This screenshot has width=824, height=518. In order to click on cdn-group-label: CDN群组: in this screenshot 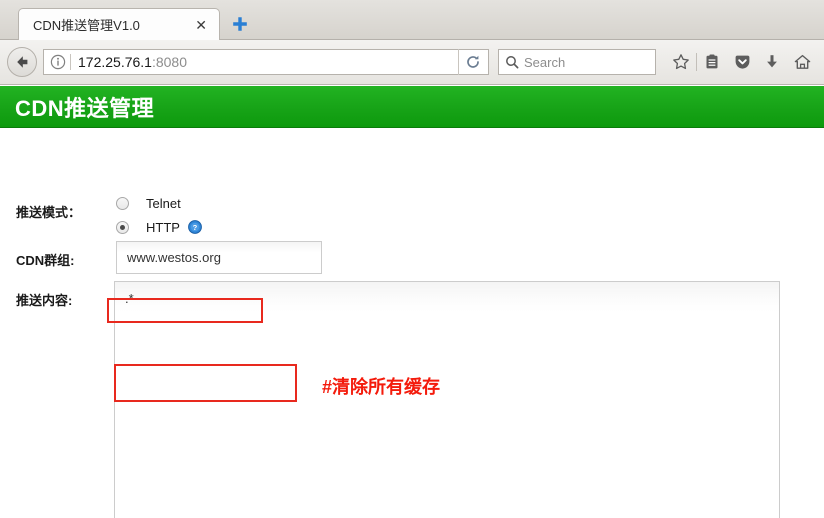, I will do `click(45, 260)`.